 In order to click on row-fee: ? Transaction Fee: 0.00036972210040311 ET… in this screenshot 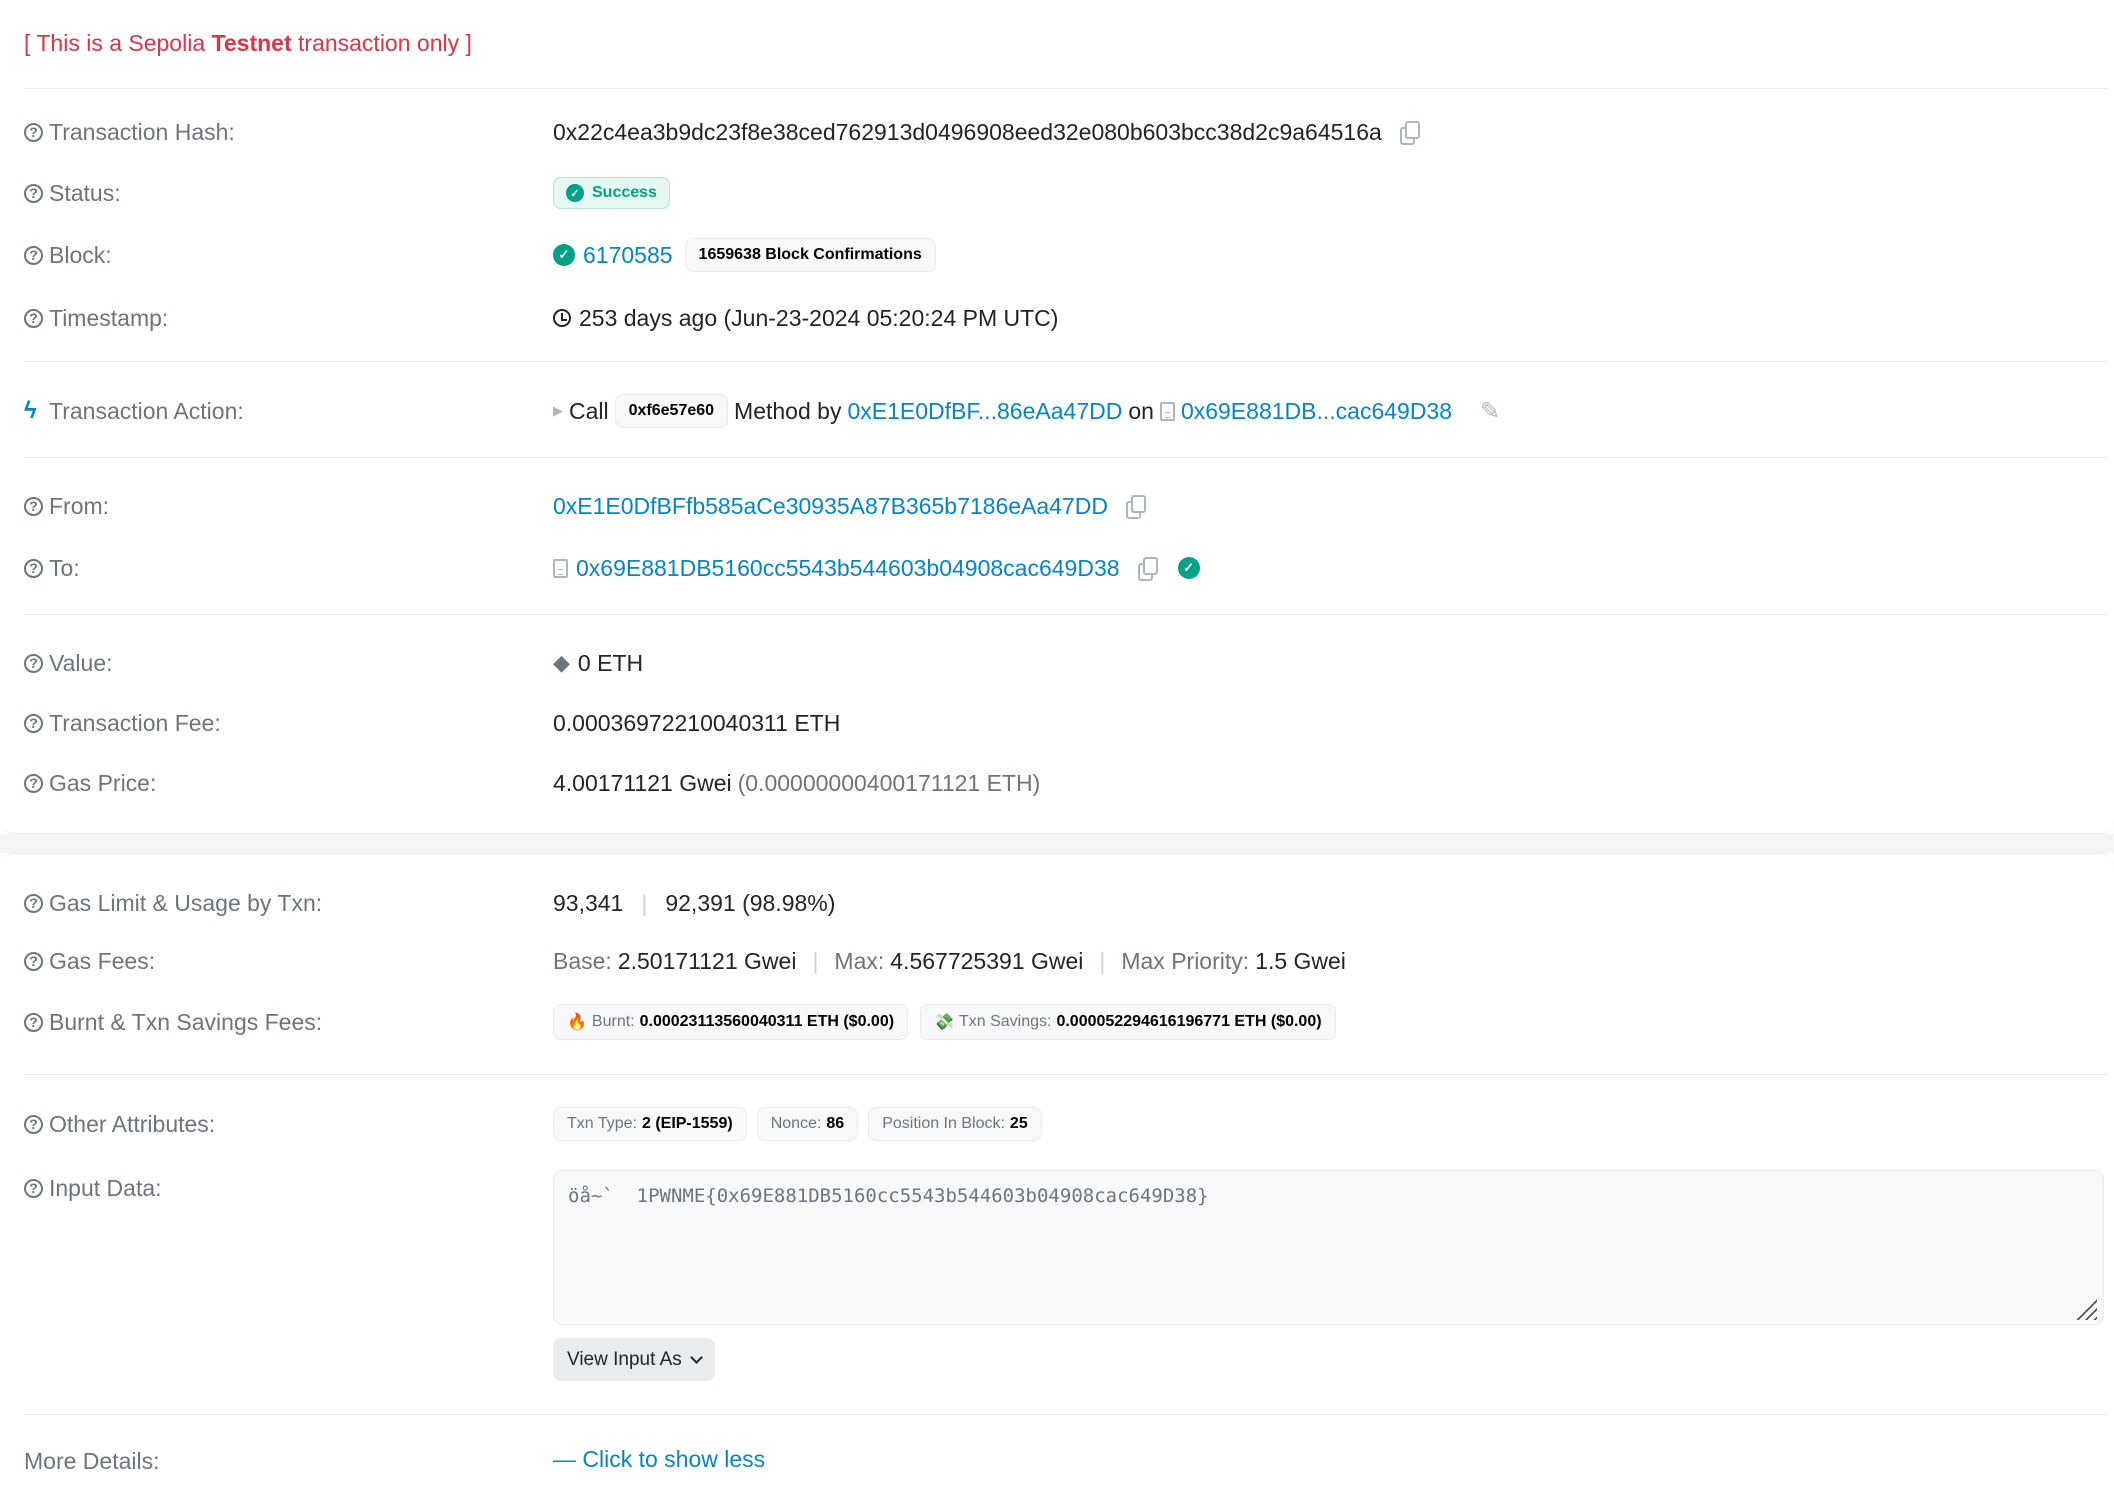, I will do `click(1057, 723)`.